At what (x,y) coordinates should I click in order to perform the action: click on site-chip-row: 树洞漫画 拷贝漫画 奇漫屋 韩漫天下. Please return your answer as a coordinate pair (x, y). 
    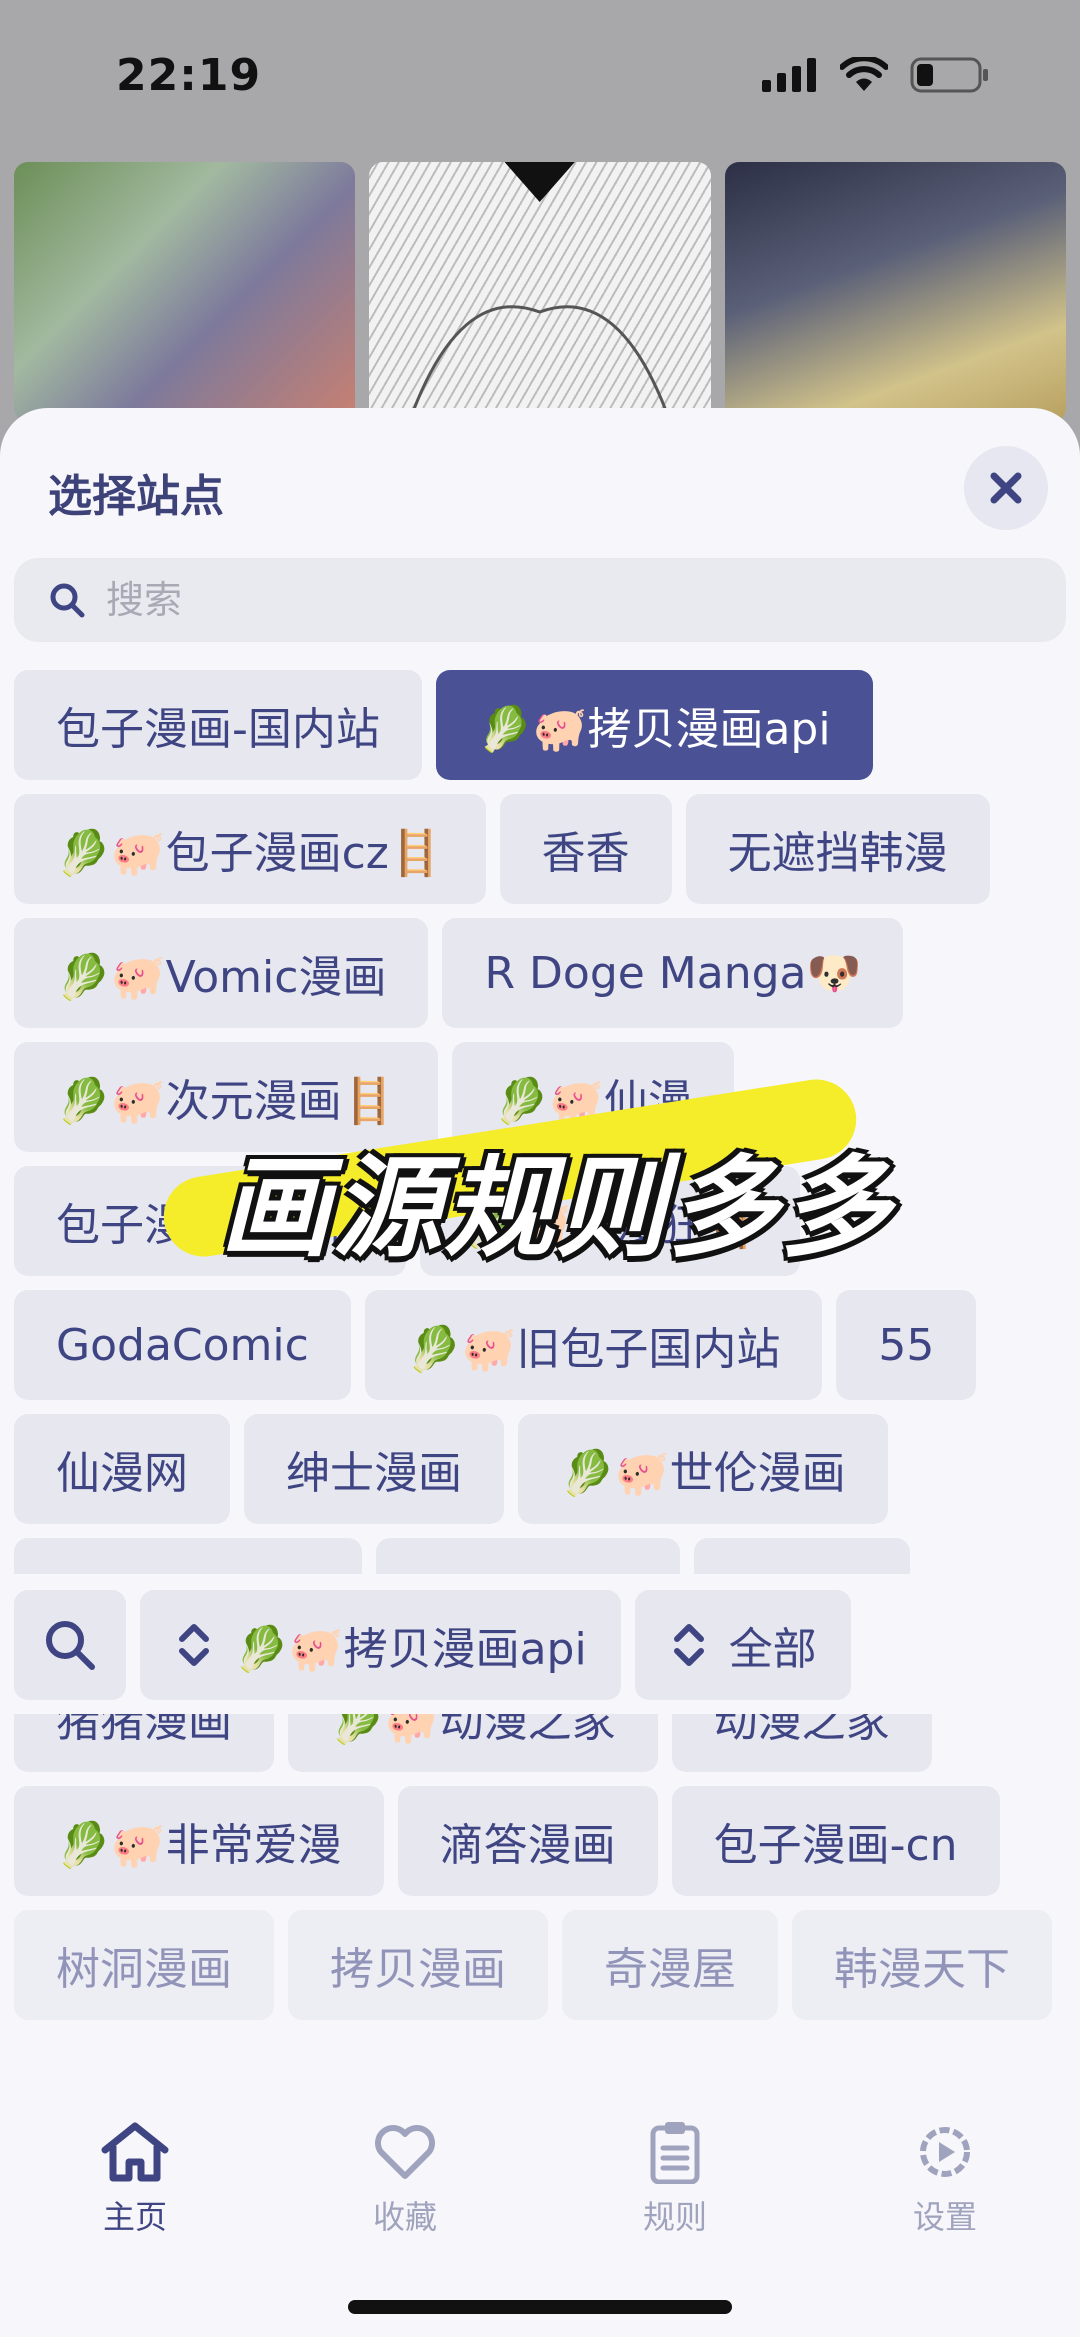
    Looking at the image, I should click on (547, 1965).